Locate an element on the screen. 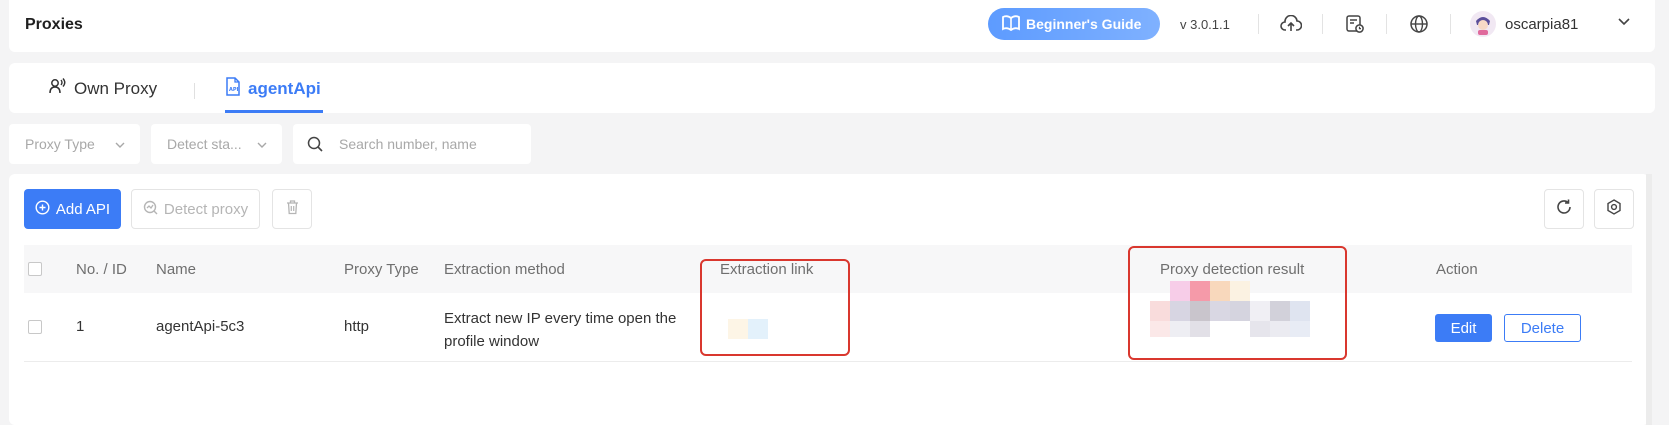 Image resolution: width=1669 pixels, height=425 pixels. username: oscarpia81 is located at coordinates (1541, 24).